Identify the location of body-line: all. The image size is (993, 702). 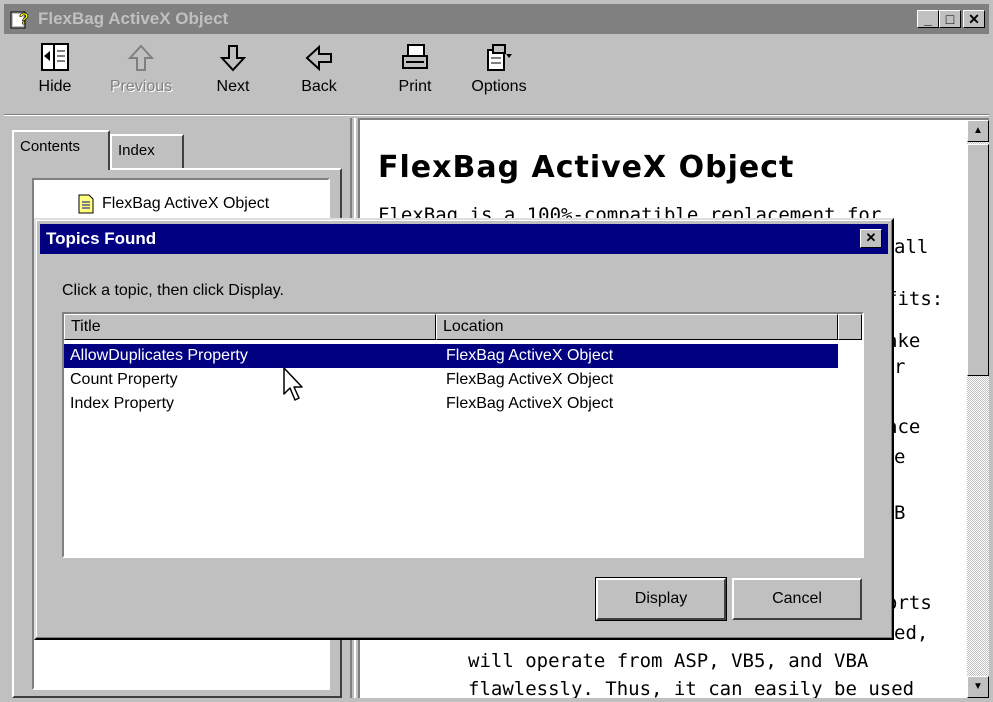
(911, 247).